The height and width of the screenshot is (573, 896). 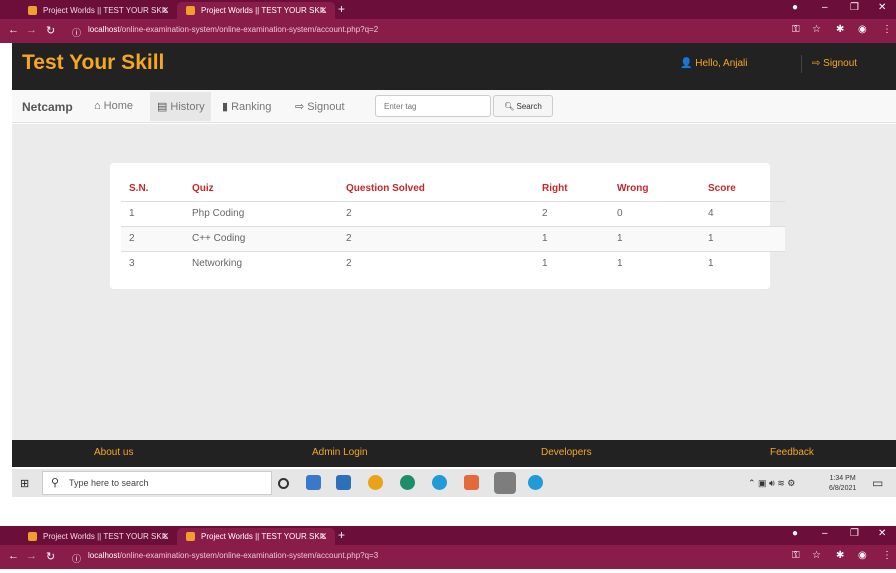 What do you see at coordinates (203, 188) in the screenshot?
I see `column-header: Quiz` at bounding box center [203, 188].